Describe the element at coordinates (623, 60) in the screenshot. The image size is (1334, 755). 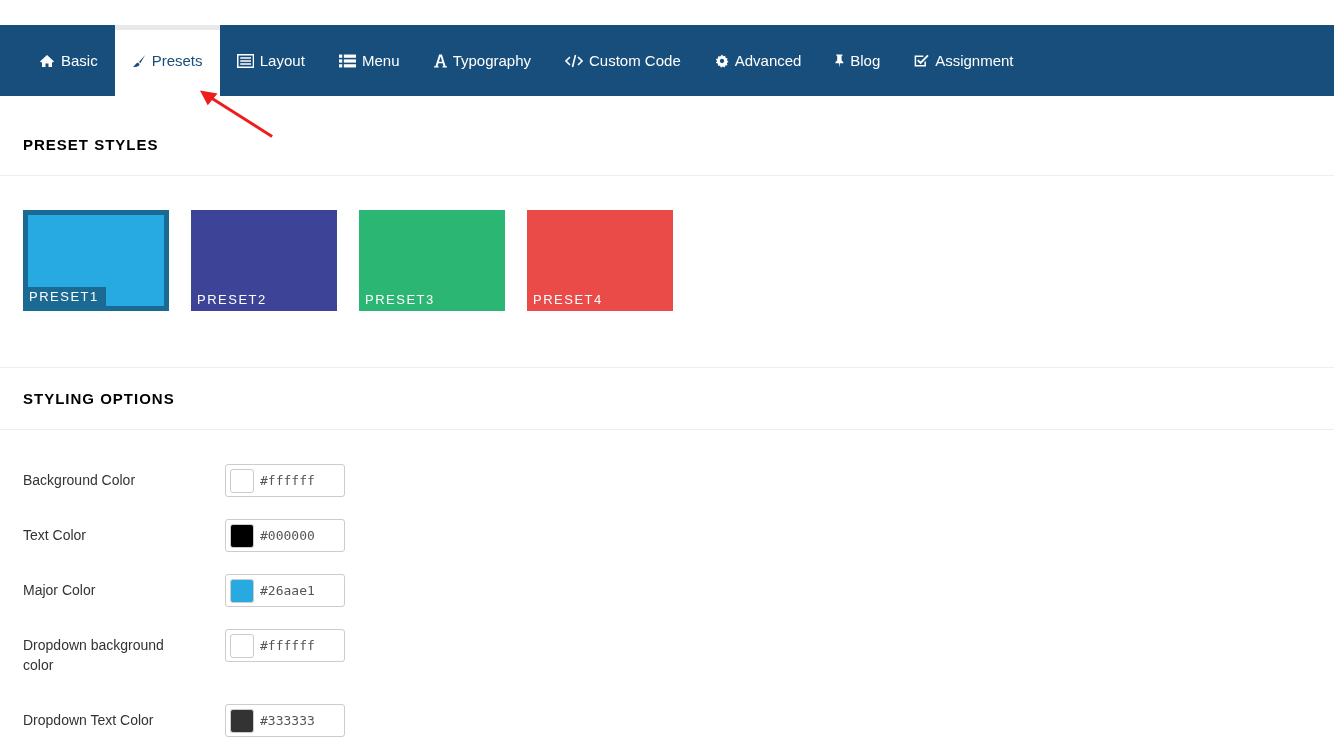
I see `tab: Custom Code` at that location.